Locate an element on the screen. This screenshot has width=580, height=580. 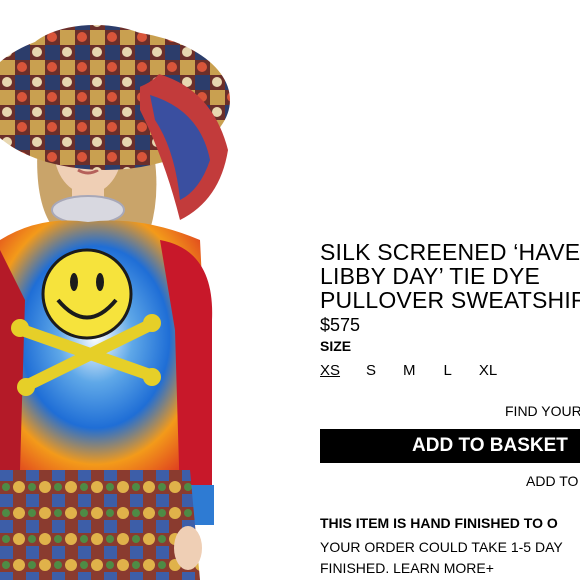
size-option-s: S is located at coordinates (371, 370).